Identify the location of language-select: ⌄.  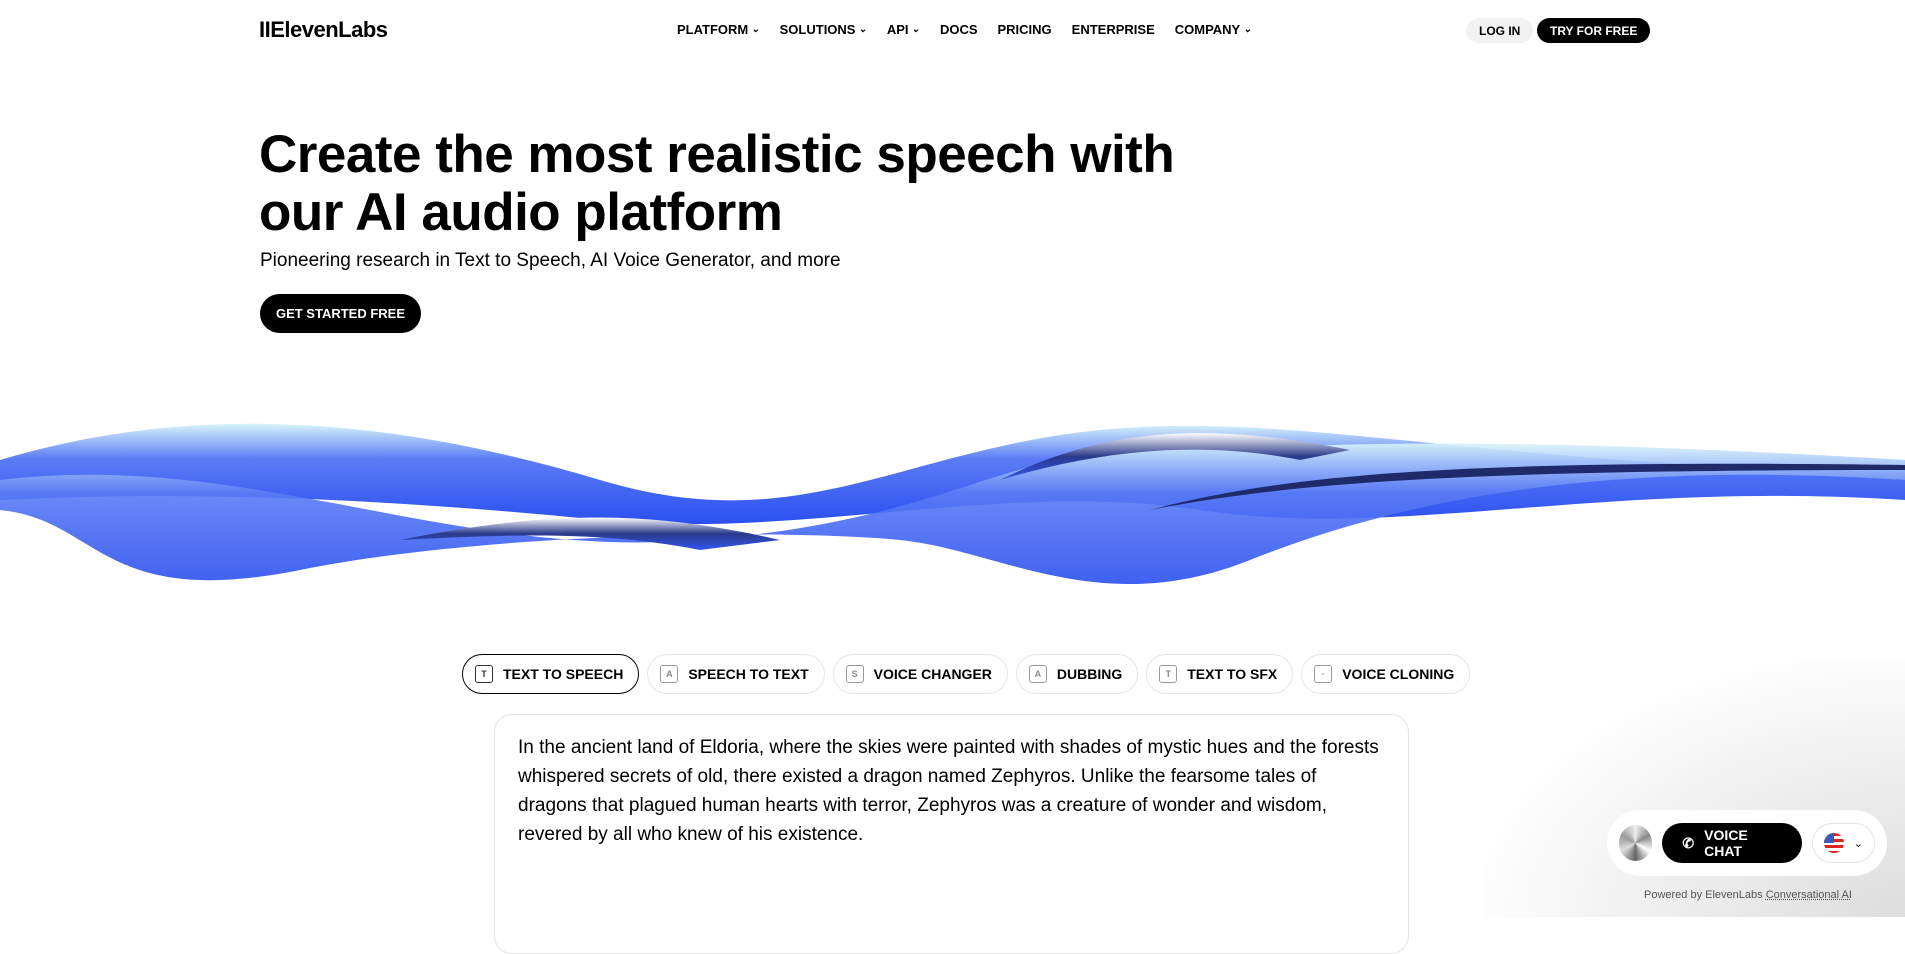
(1843, 843).